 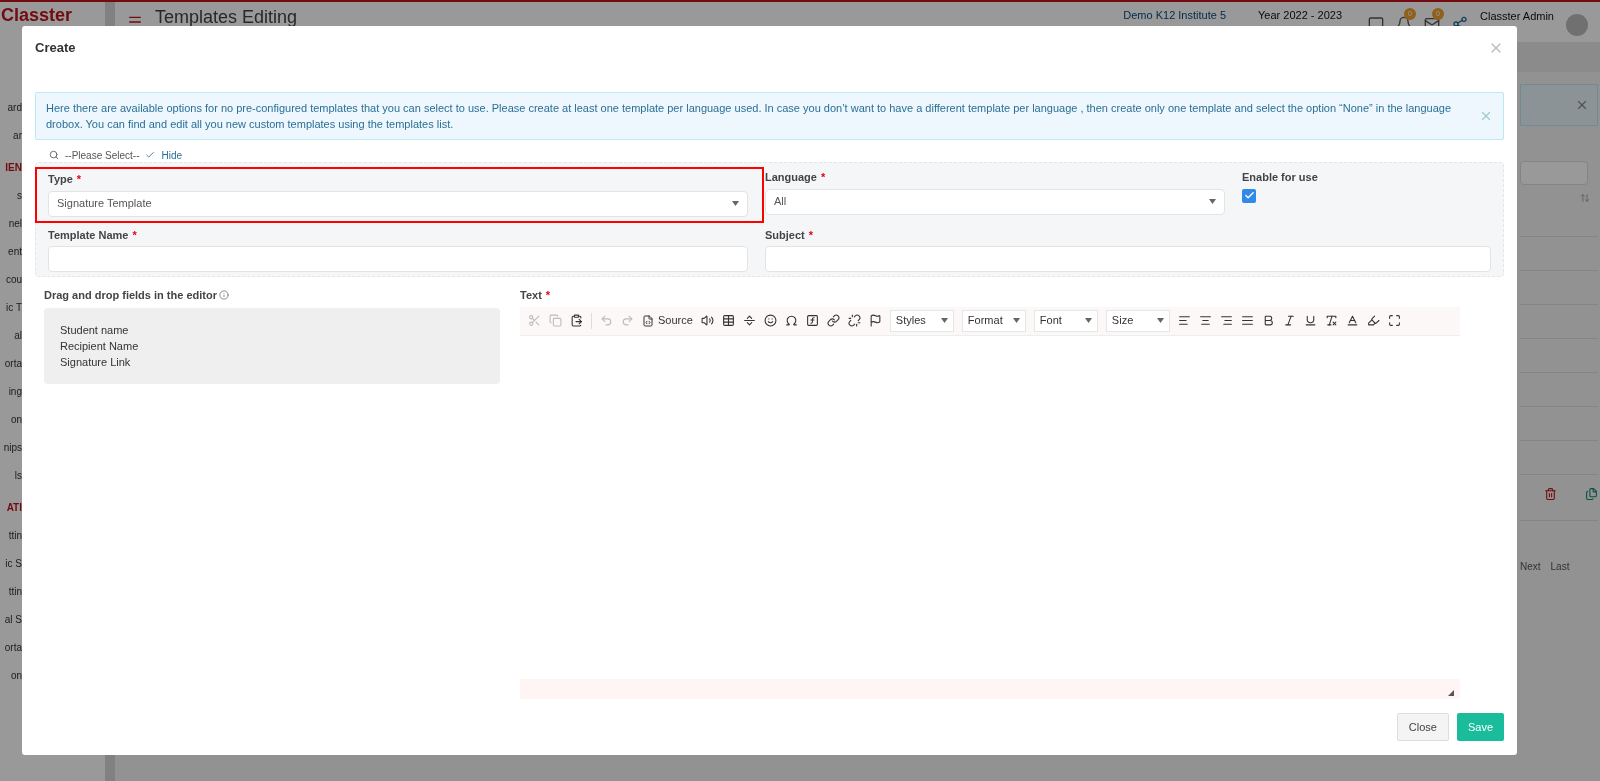 I want to click on sidebar-section: IEN, so click(x=11, y=168).